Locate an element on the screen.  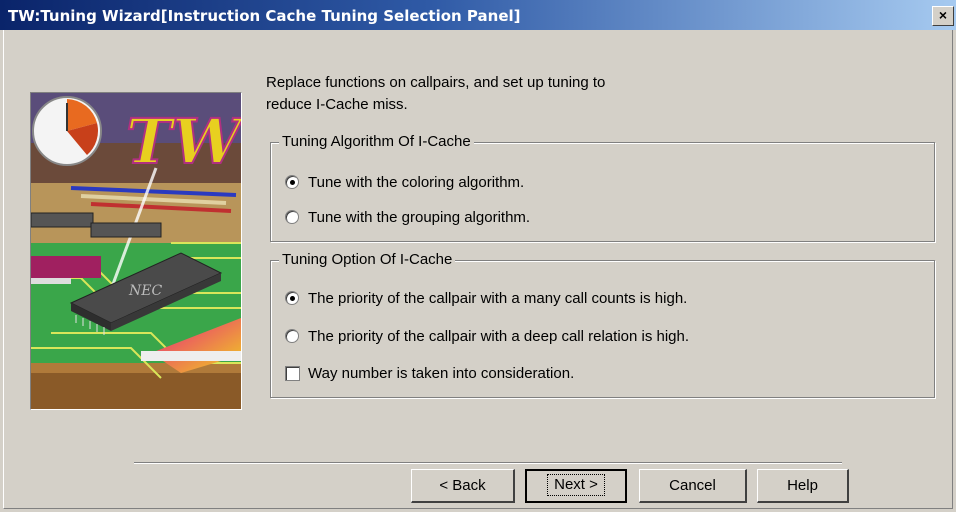
way-number-checkbox: Way number is taken into consideration. is located at coordinates (429, 373).